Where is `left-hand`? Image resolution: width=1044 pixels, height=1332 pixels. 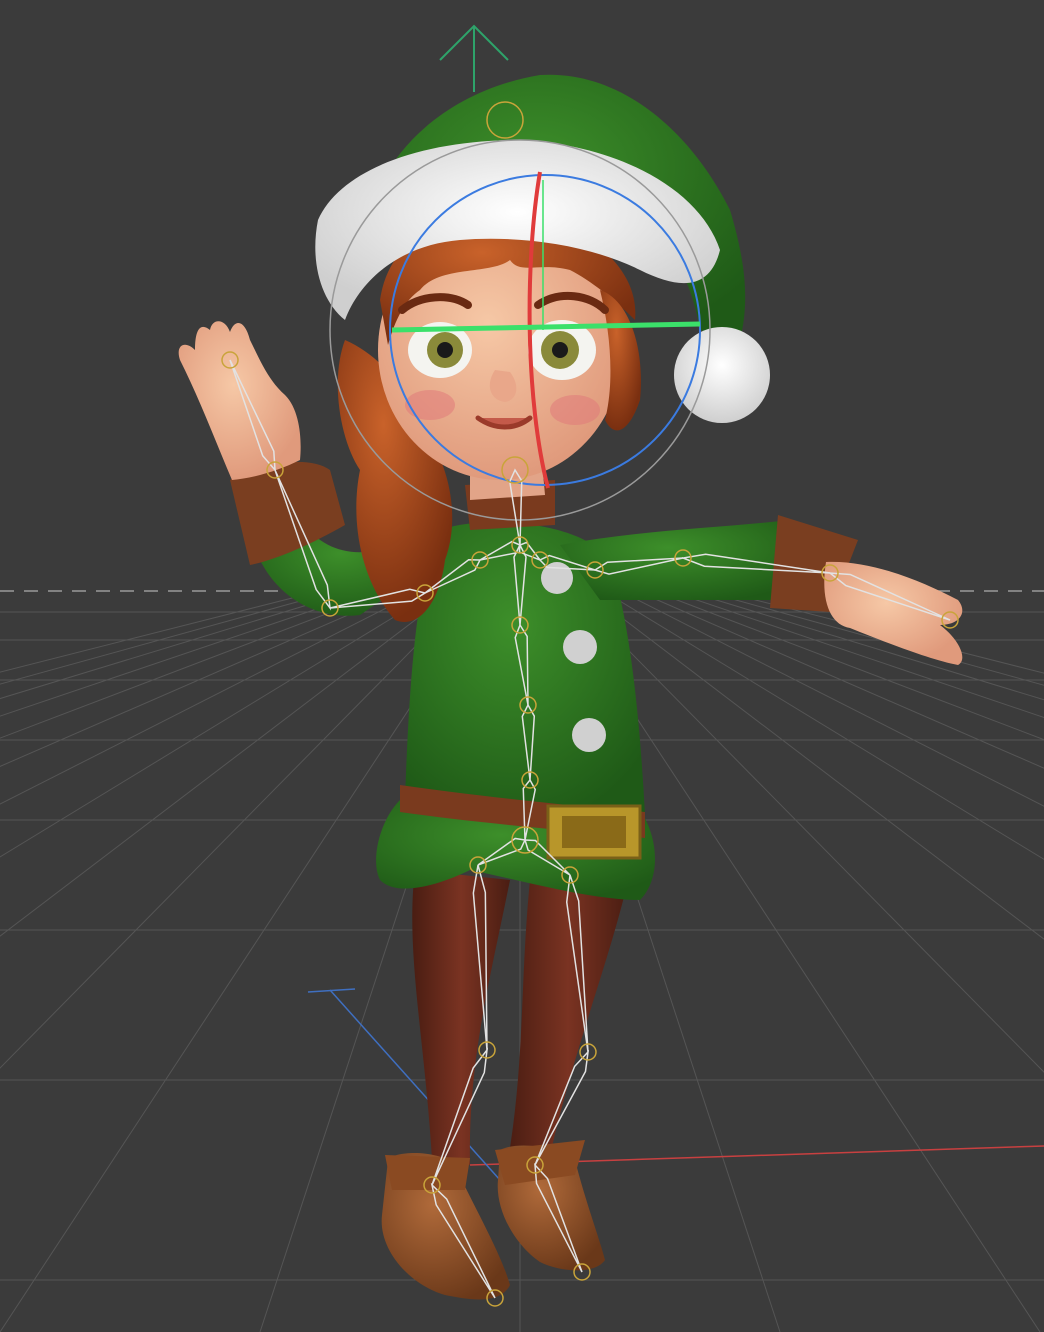 left-hand is located at coordinates (239, 400).